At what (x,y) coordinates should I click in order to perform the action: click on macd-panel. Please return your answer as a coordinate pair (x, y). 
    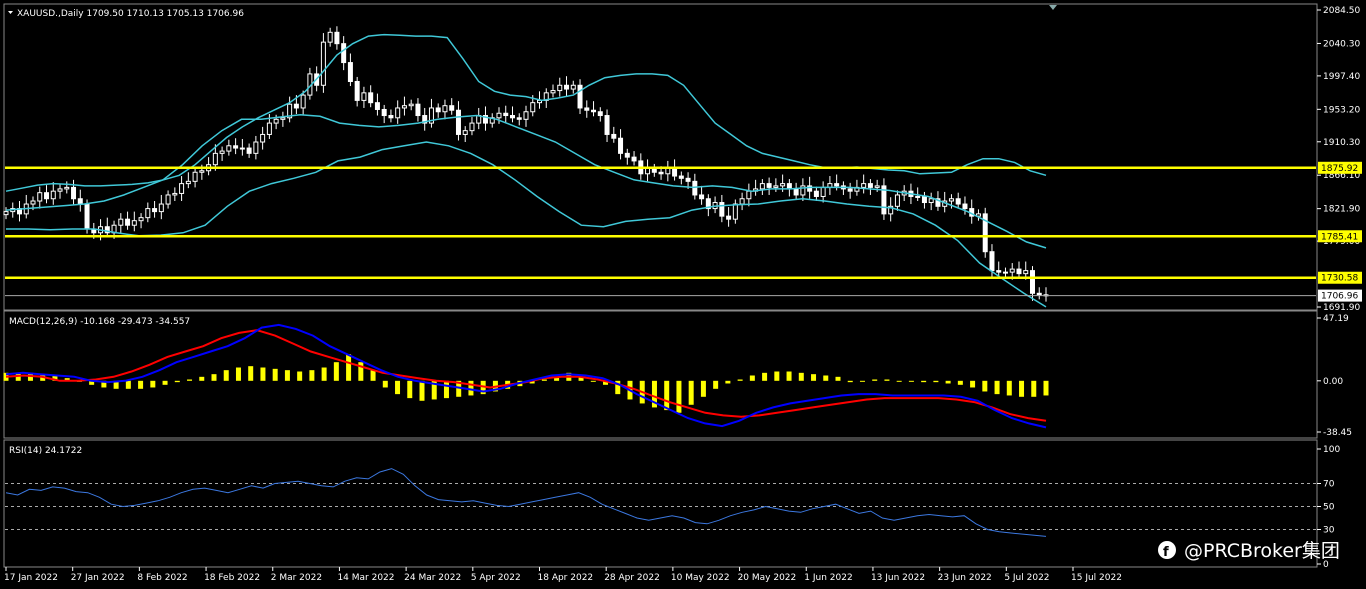
    Looking at the image, I should click on (526, 376).